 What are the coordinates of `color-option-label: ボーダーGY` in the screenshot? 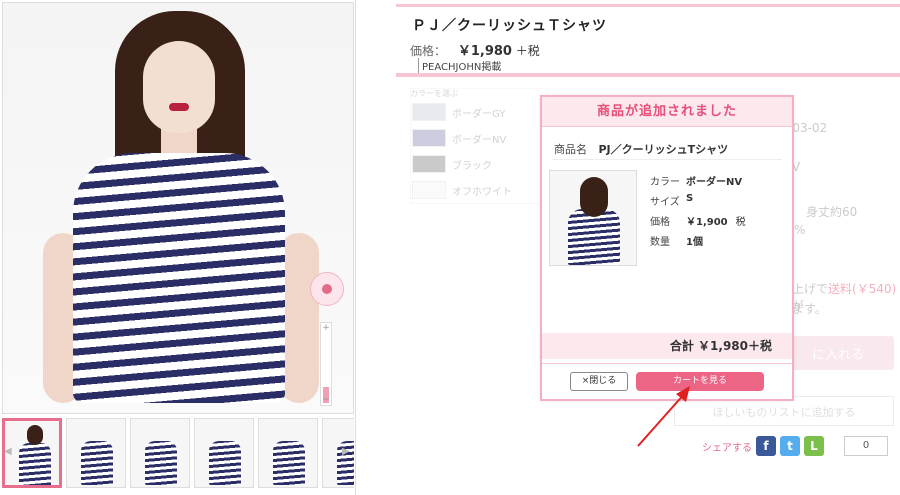 It's located at (479, 114).